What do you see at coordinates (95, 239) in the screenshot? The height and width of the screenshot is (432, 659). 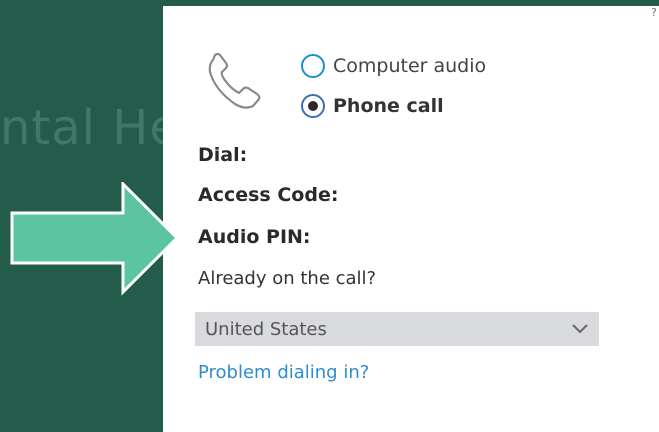 I see `arrow-right-icon` at bounding box center [95, 239].